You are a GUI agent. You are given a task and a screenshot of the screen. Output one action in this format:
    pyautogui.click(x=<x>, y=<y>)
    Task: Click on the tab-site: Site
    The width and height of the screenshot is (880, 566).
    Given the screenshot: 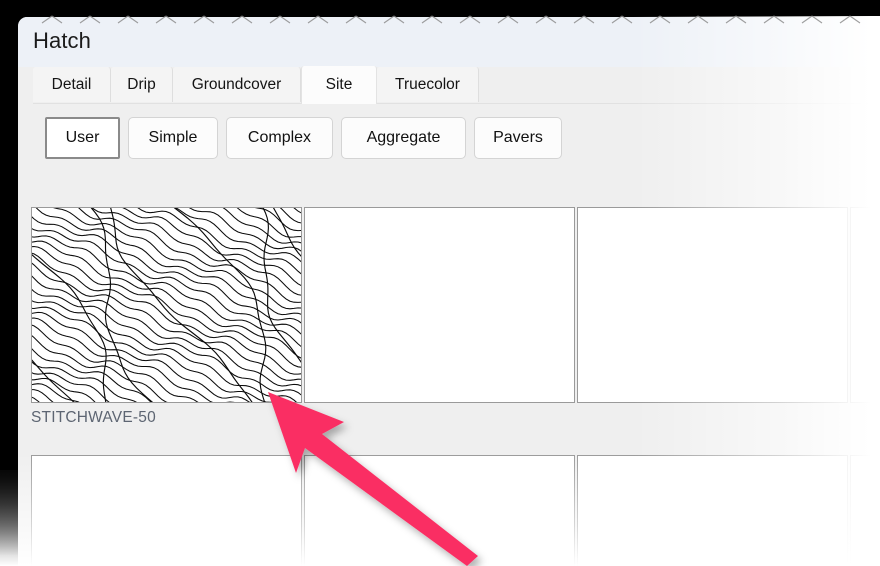 What is the action you would take?
    pyautogui.click(x=339, y=85)
    